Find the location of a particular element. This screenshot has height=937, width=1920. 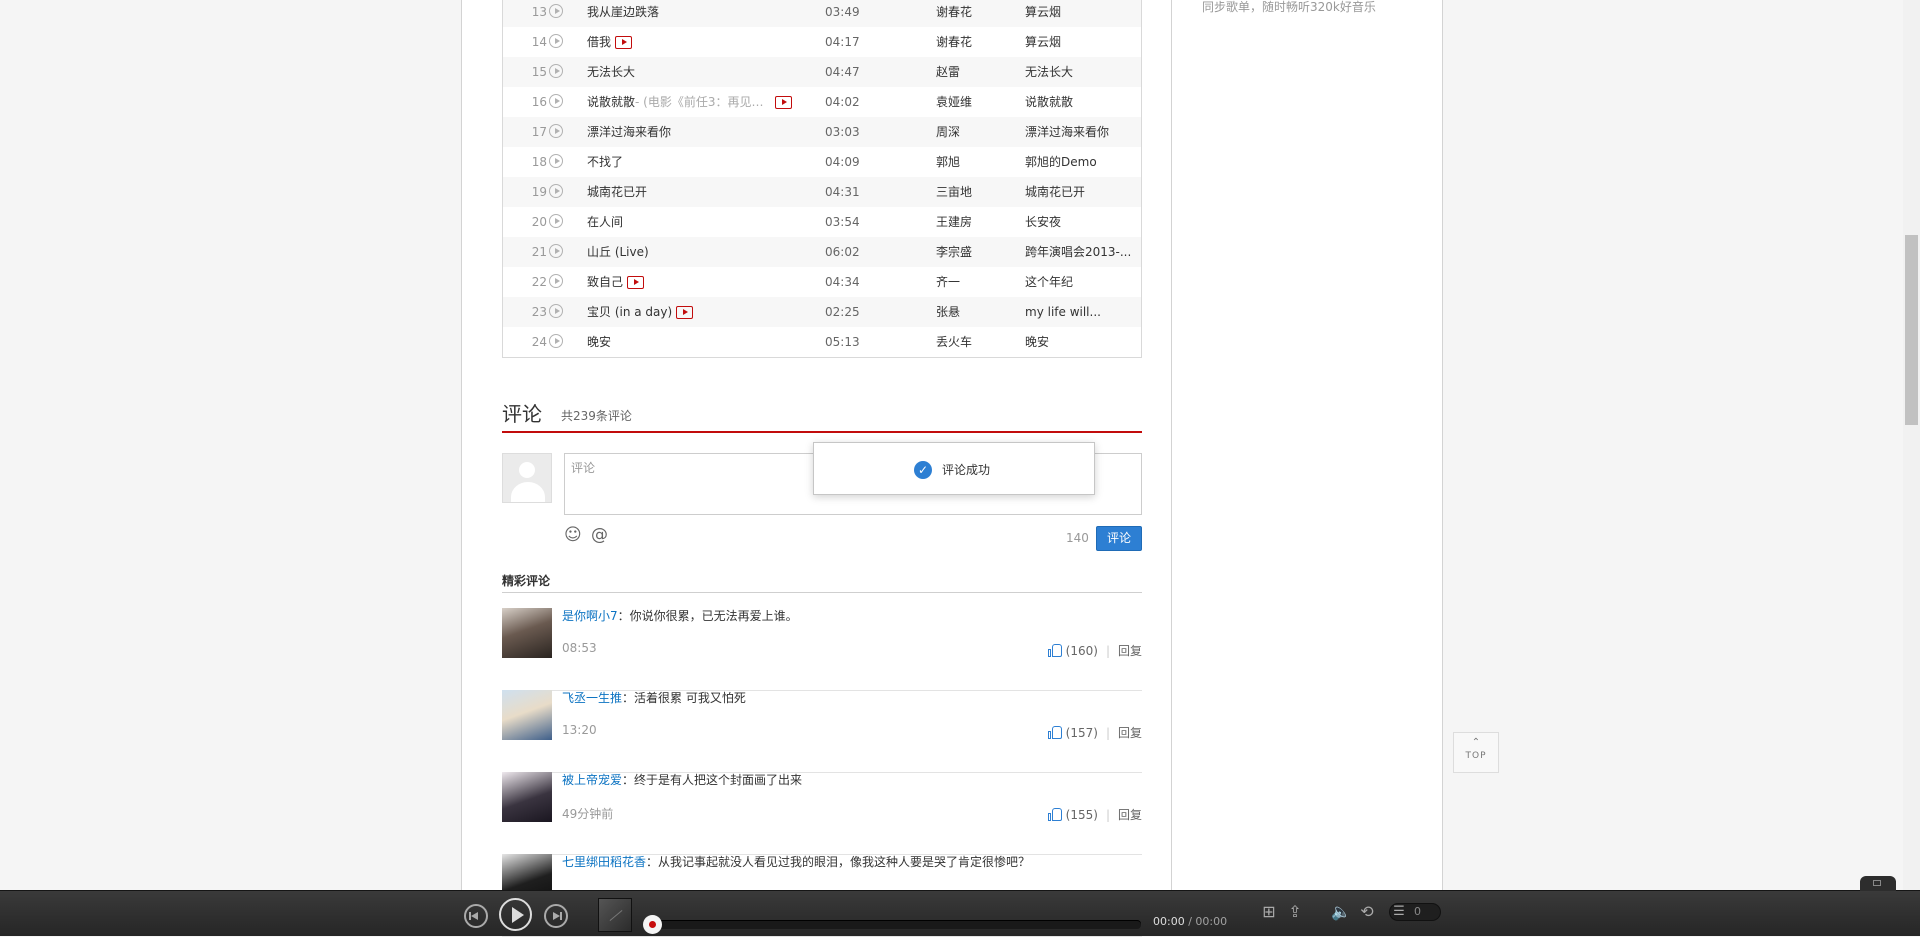

track-row: 13 我从崖边跌落 03:49 谢春花 算云烟 is located at coordinates (822, 13).